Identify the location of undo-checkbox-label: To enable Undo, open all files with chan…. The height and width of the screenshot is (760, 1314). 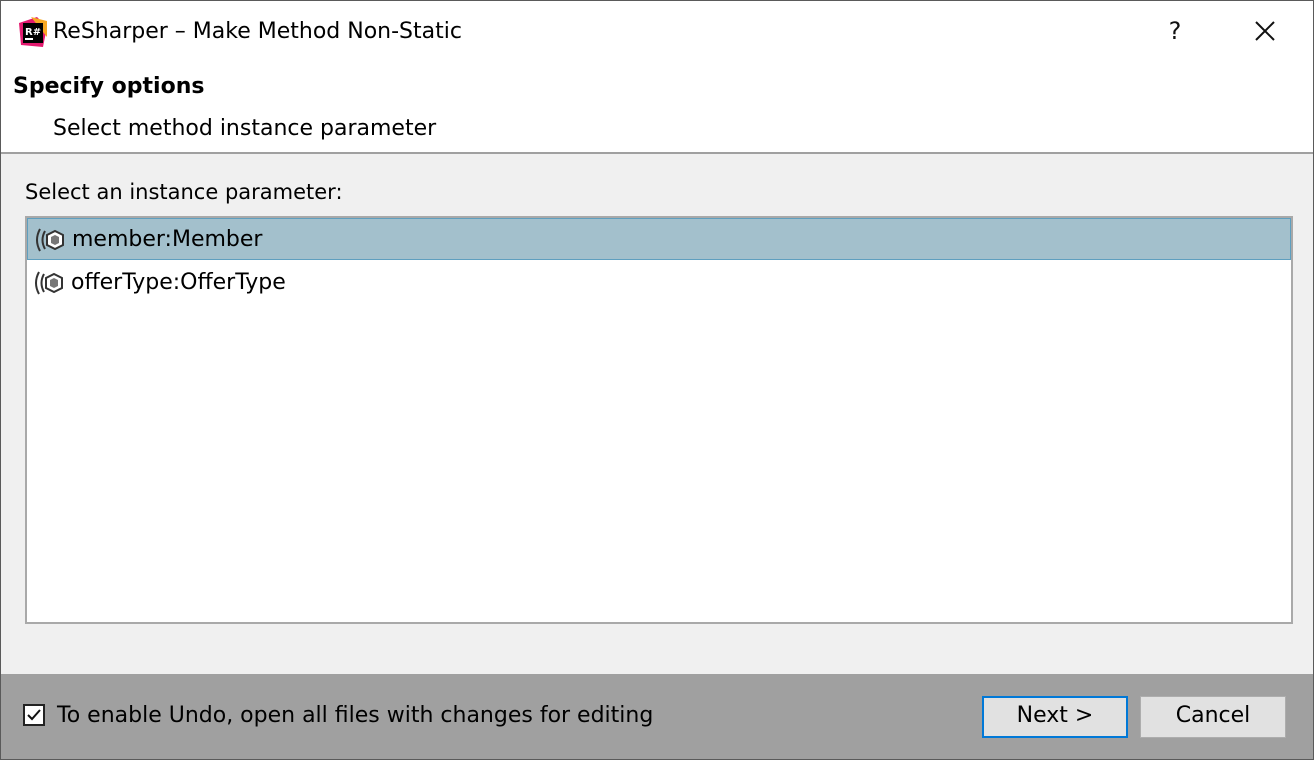
(355, 716).